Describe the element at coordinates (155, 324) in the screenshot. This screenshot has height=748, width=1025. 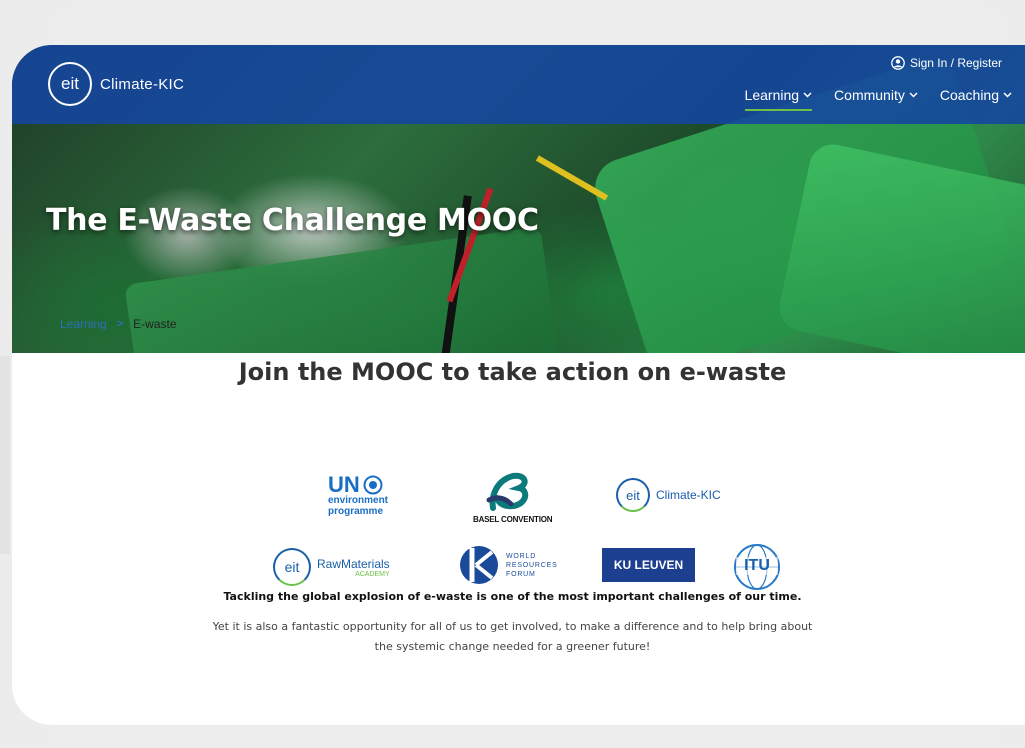
I see `breadcrumb-current: E-waste` at that location.